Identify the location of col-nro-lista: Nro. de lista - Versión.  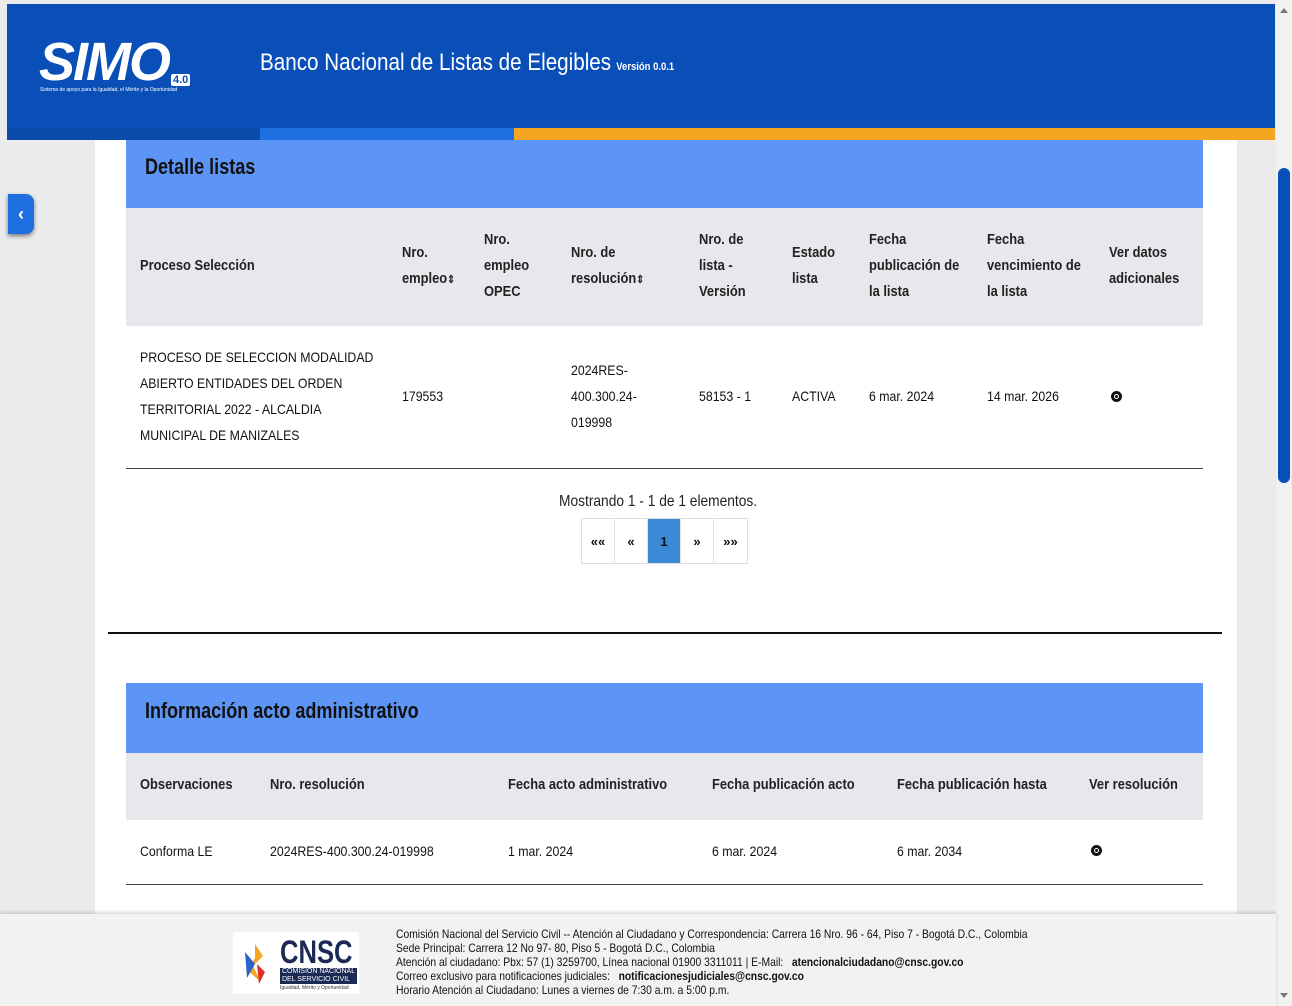
(722, 266).